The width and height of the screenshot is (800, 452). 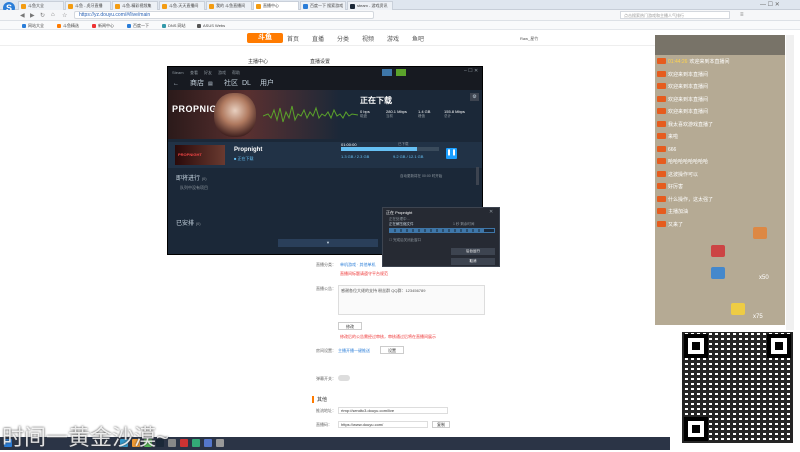 What do you see at coordinates (344, 378) in the screenshot?
I see `danmaku-toggle` at bounding box center [344, 378].